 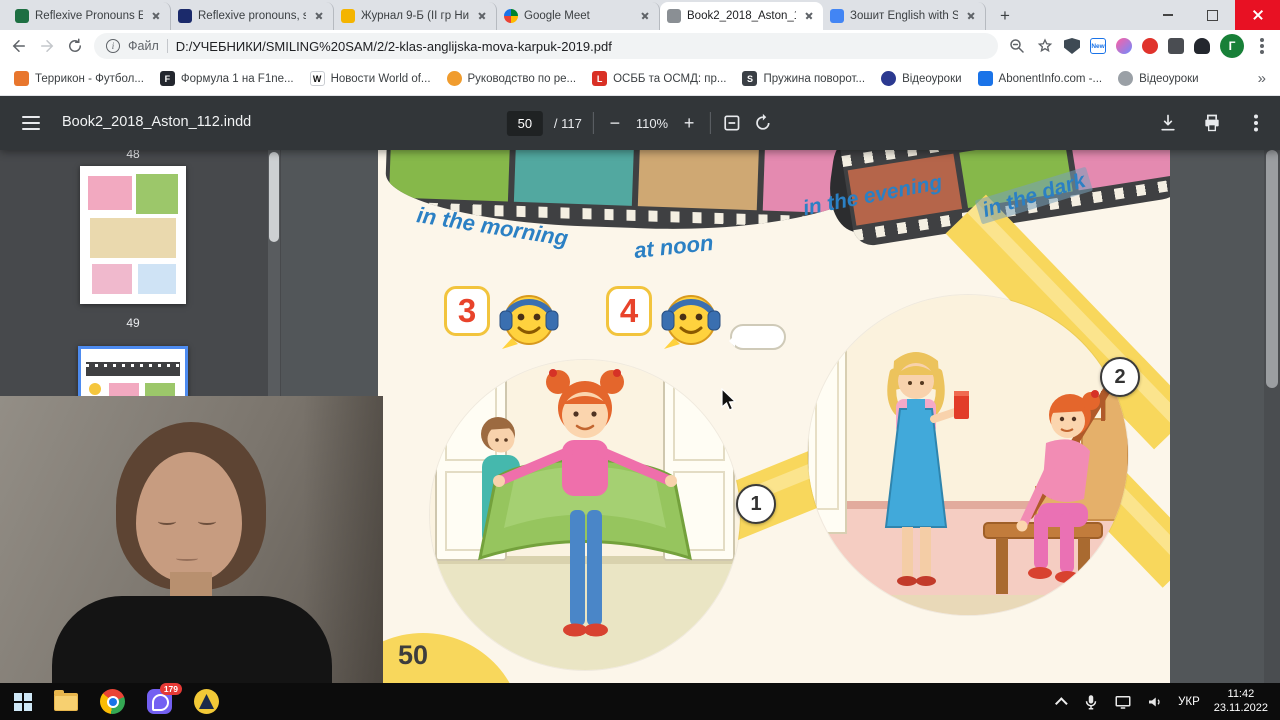 I want to click on url-scheme-label: Файл, so click(x=143, y=46).